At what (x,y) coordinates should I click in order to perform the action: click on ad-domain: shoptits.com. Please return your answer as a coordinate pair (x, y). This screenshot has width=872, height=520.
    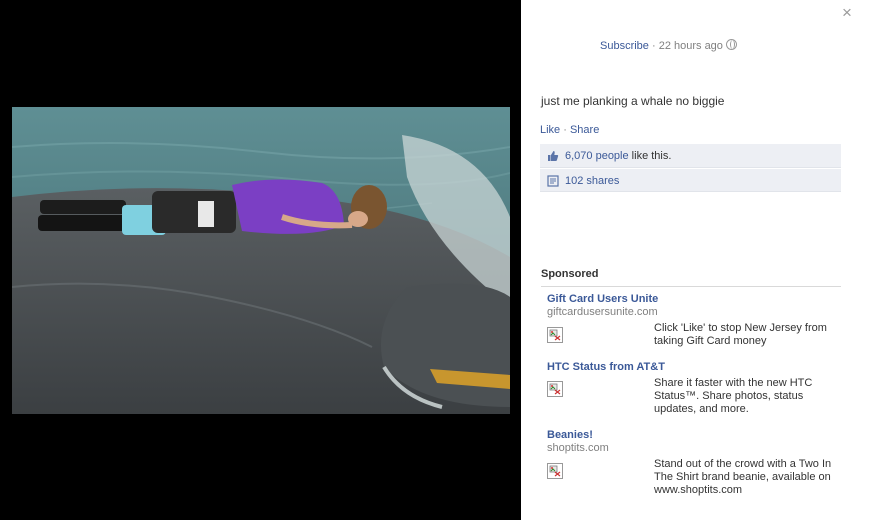
    Looking at the image, I should click on (578, 448).